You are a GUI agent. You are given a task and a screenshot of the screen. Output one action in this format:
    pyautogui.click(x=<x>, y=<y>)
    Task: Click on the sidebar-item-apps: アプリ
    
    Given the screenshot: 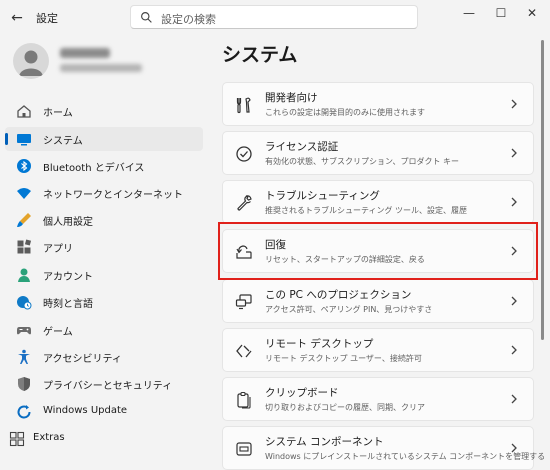 What is the action you would take?
    pyautogui.click(x=104, y=247)
    